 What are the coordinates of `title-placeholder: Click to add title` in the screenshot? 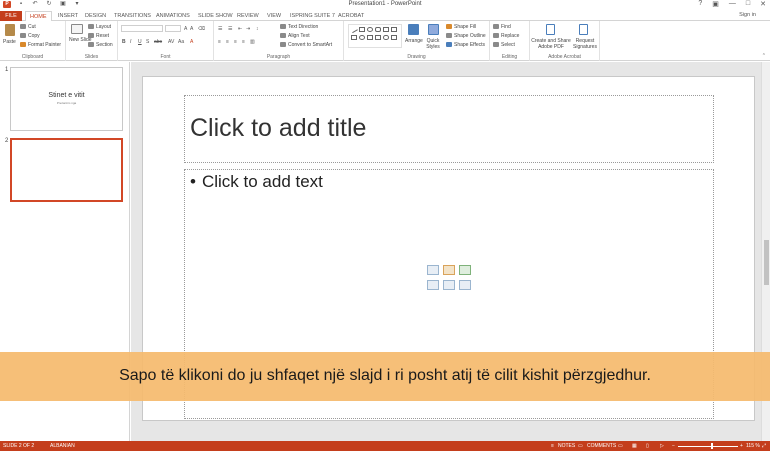 It's located at (449, 129).